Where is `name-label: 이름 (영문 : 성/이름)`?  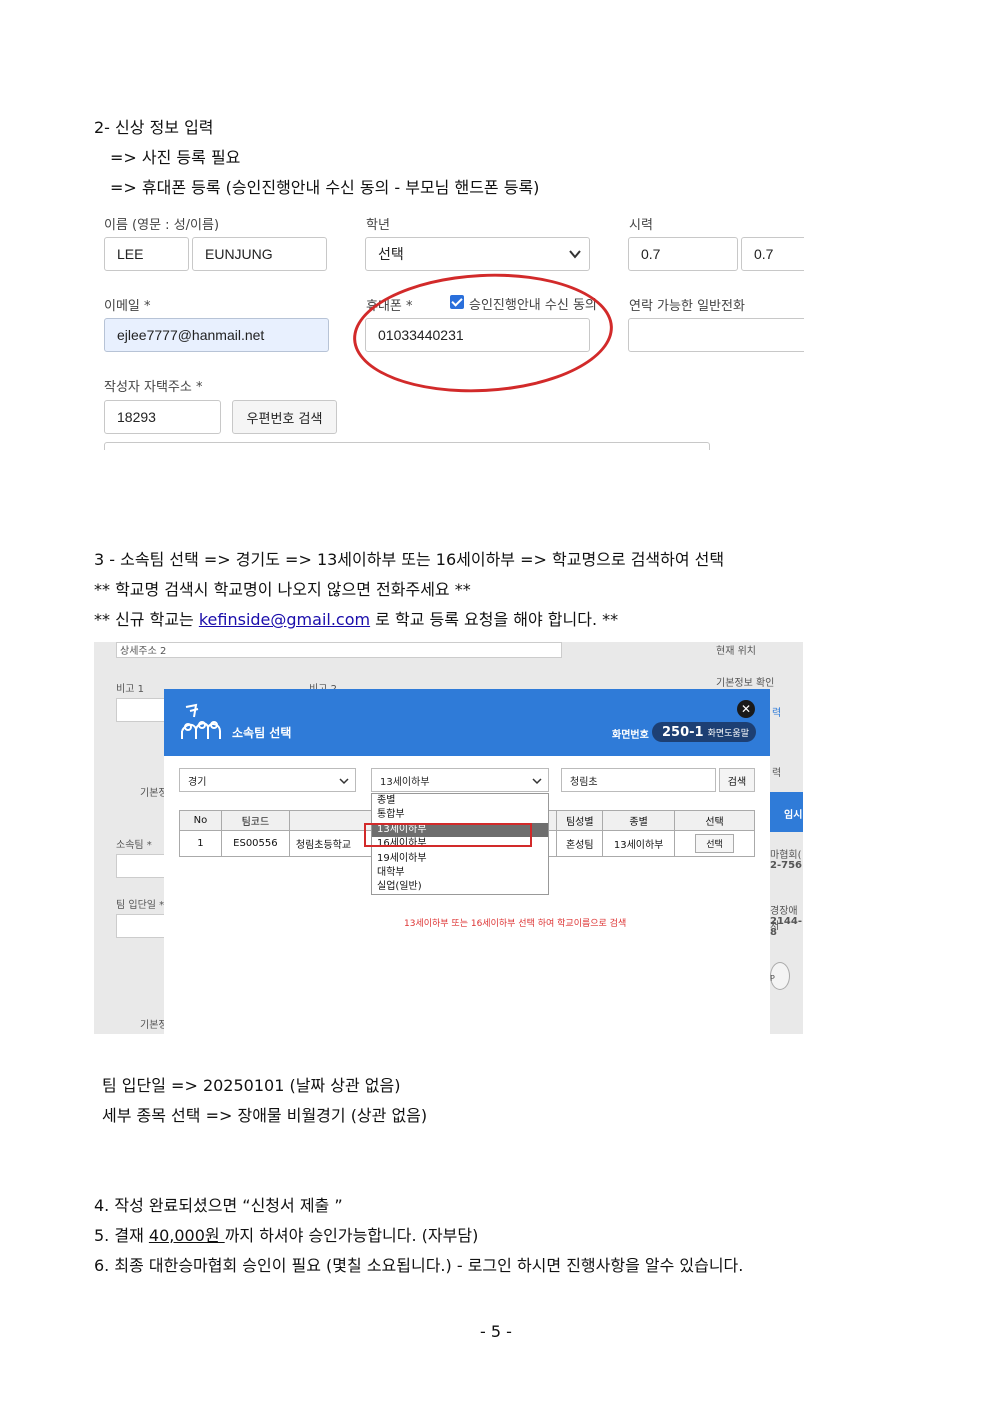 name-label: 이름 (영문 : 성/이름) is located at coordinates (162, 225).